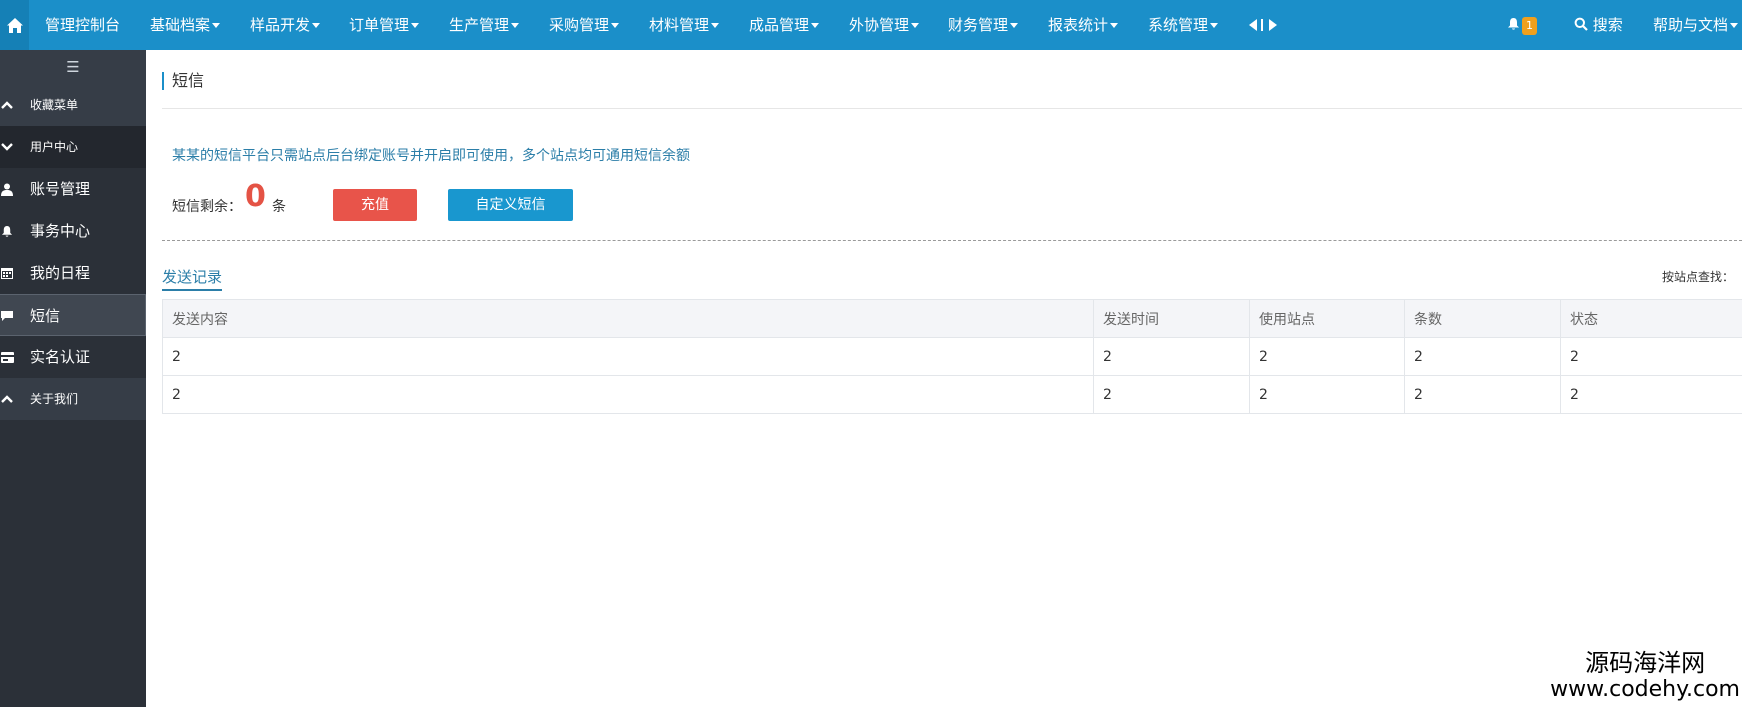 This screenshot has width=1742, height=707. I want to click on watermark-title: 源码海洋网, so click(1645, 663).